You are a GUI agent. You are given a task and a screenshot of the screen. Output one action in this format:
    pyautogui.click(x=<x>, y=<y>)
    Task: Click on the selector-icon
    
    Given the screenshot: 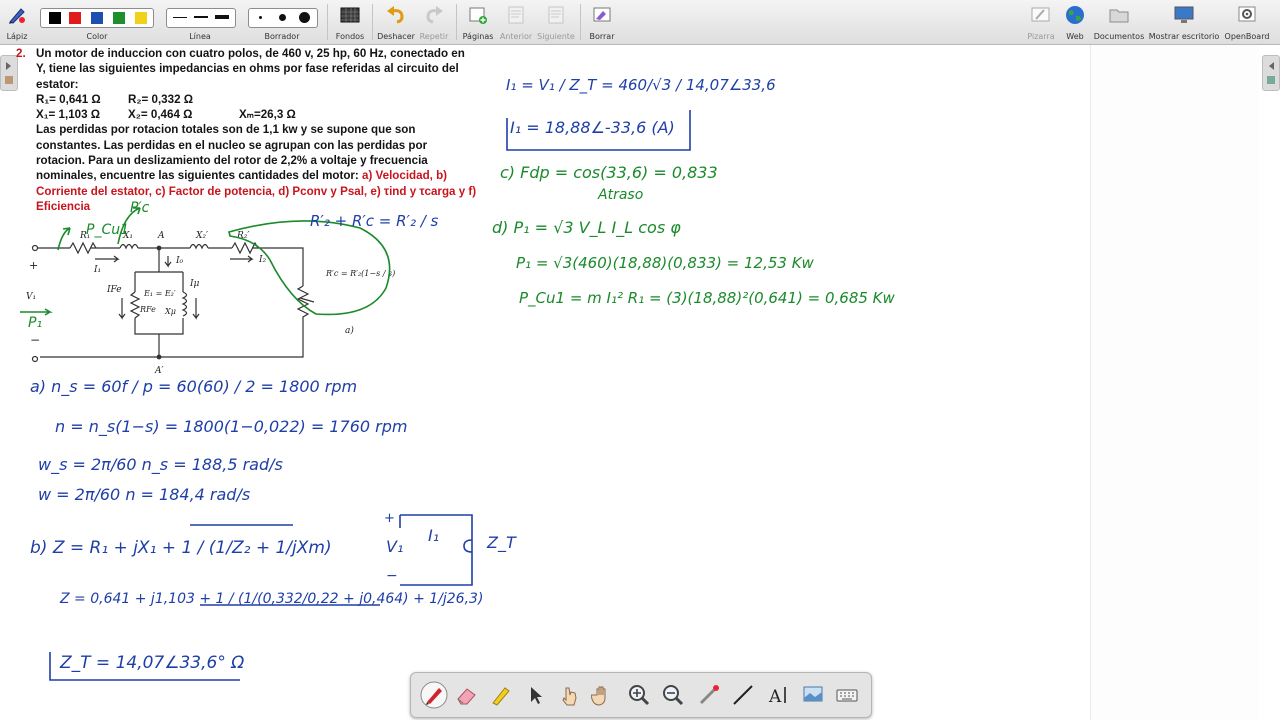 What is the action you would take?
    pyautogui.click(x=569, y=695)
    